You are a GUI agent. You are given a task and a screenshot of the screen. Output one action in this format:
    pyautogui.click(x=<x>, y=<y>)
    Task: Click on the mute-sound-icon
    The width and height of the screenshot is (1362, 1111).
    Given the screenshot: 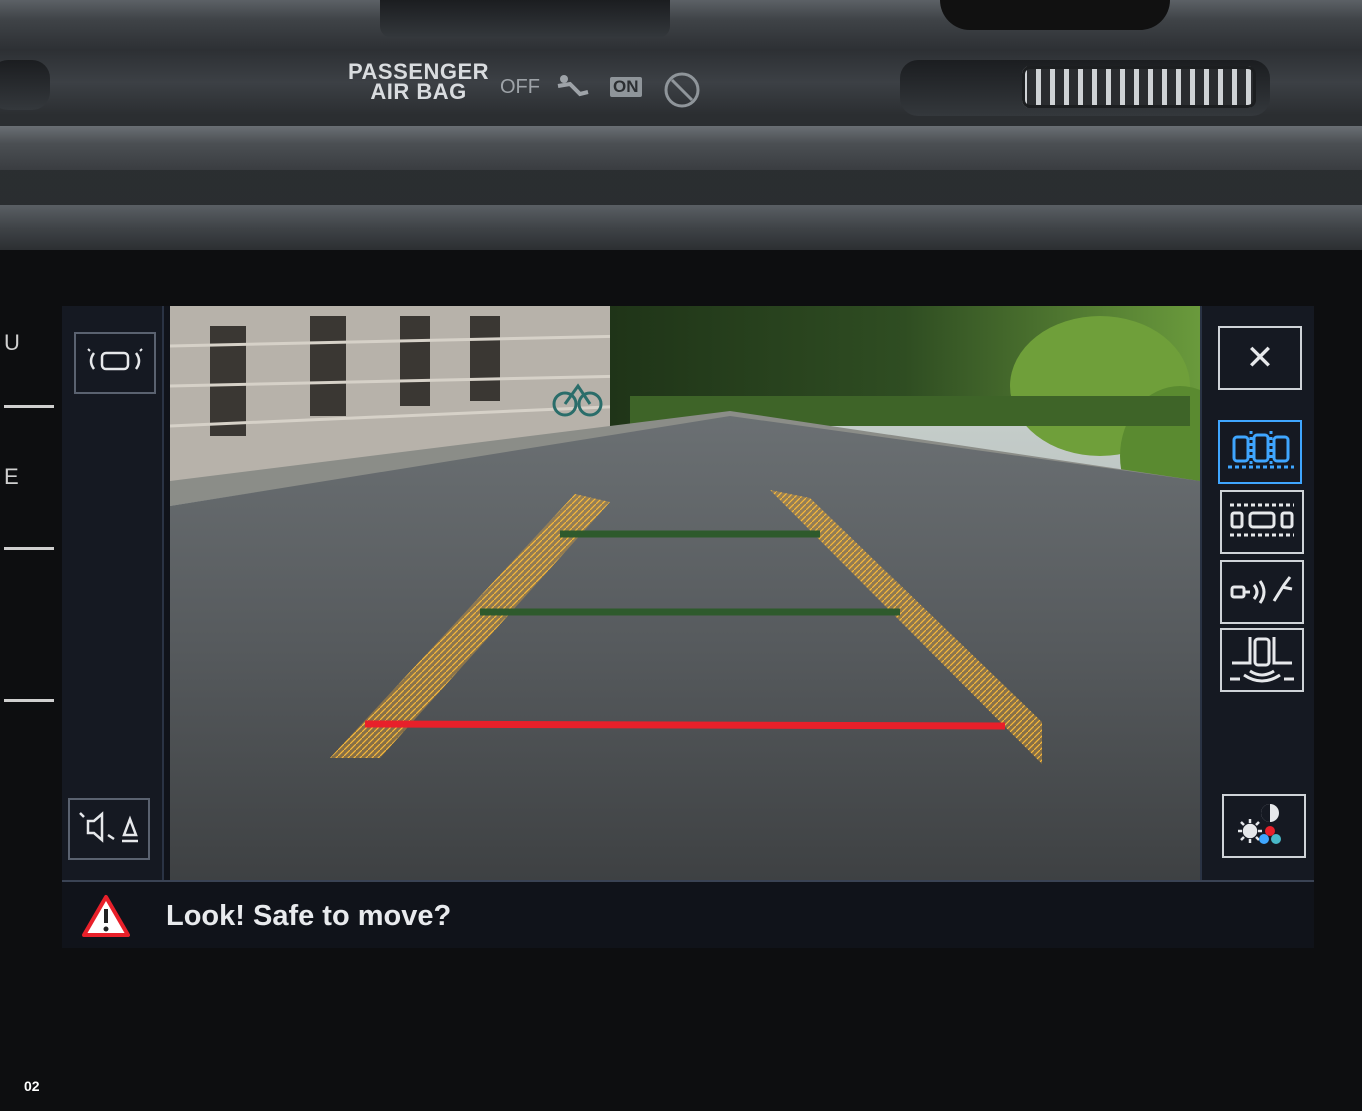 What is the action you would take?
    pyautogui.click(x=109, y=829)
    